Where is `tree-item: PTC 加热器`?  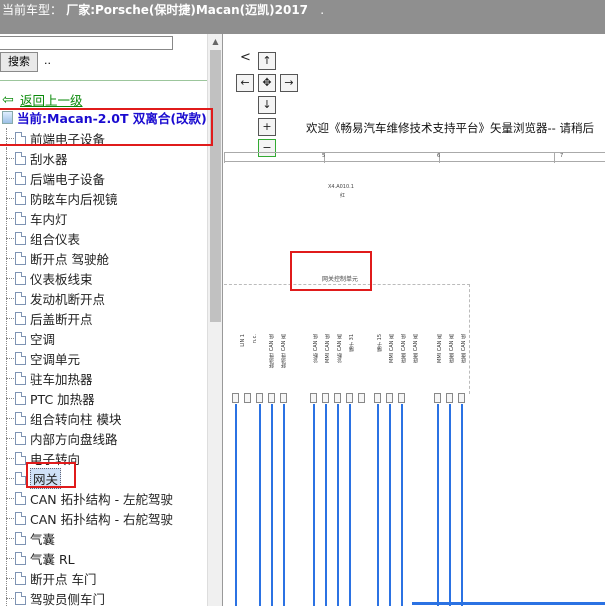
tree-item: PTC 加热器 is located at coordinates (47, 398).